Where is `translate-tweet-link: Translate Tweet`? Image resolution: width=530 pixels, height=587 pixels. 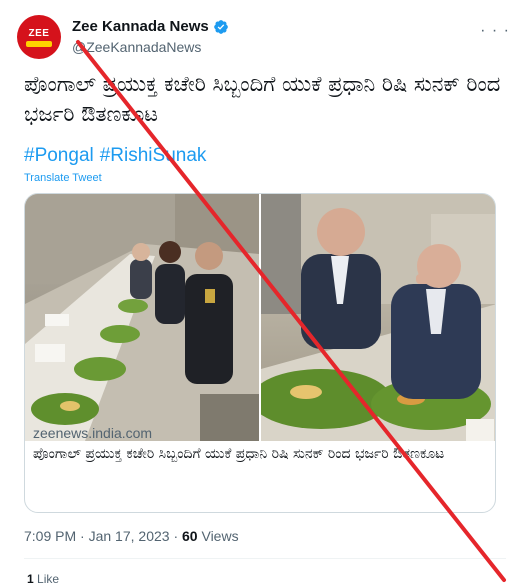
translate-tweet-link: Translate Tweet is located at coordinates (63, 178).